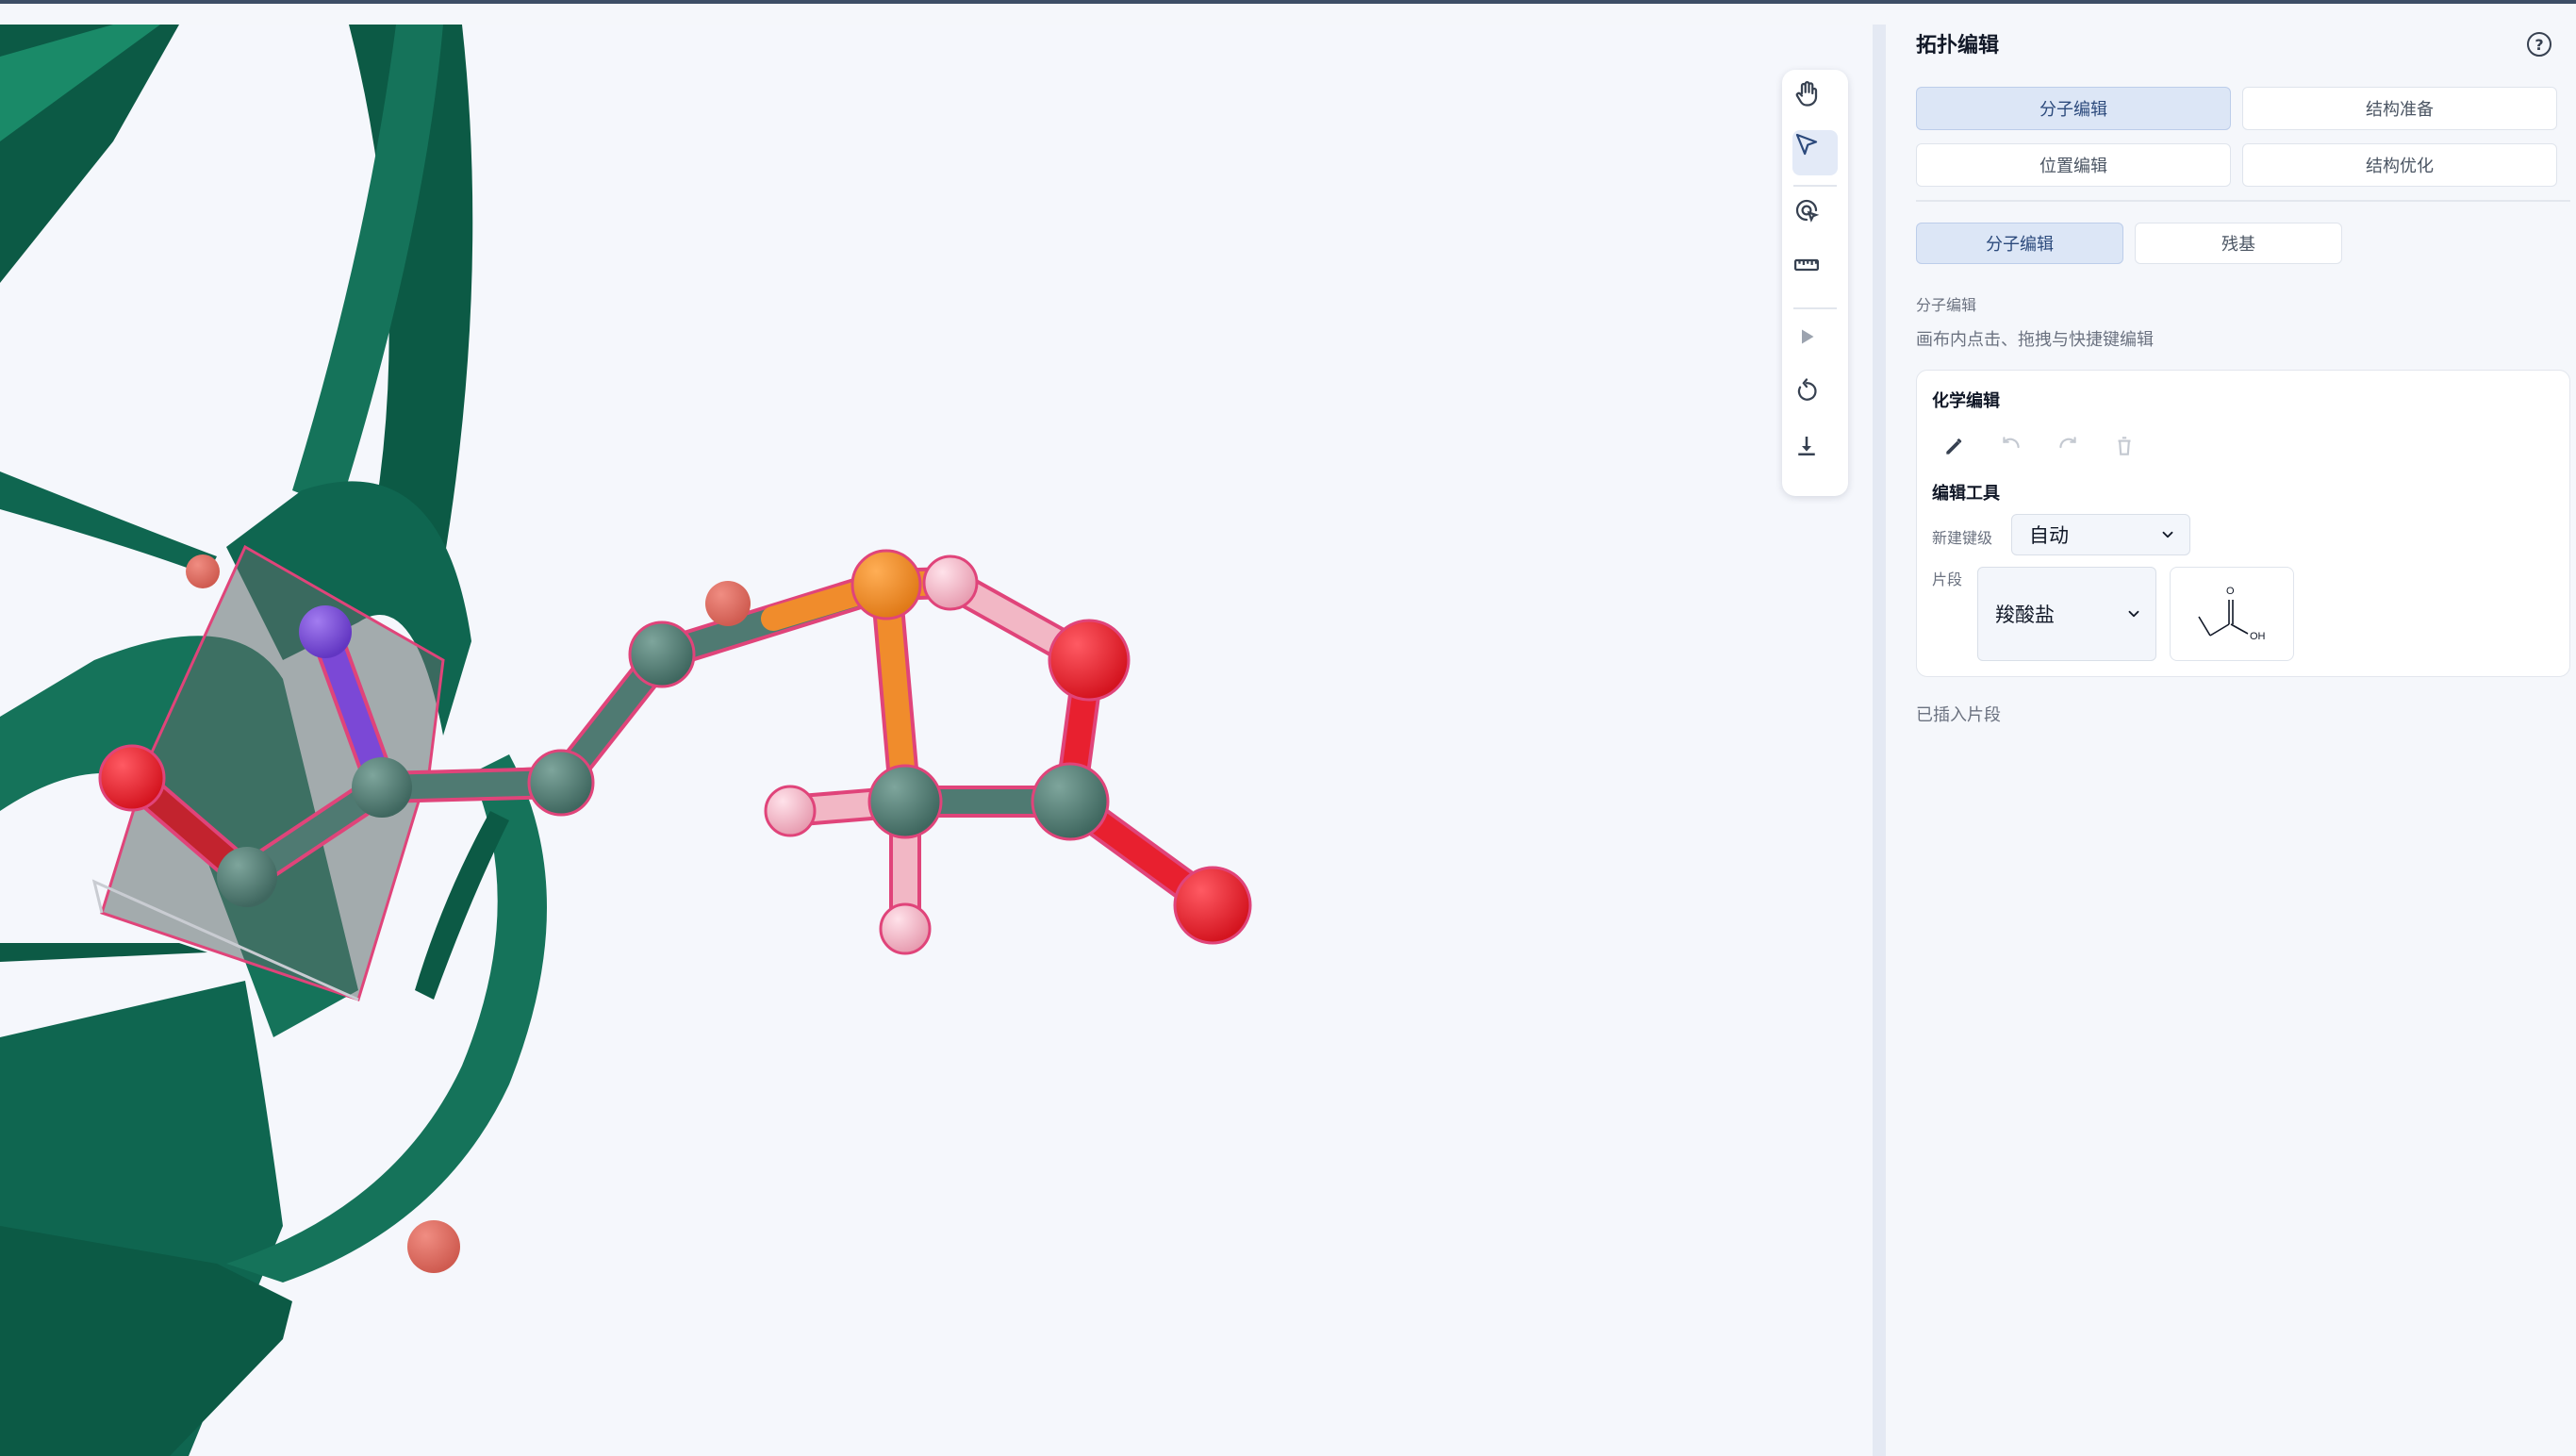  Describe the element at coordinates (2035, 340) in the screenshot. I see `section-hint: 画布内点击、拖拽与快捷键编辑` at that location.